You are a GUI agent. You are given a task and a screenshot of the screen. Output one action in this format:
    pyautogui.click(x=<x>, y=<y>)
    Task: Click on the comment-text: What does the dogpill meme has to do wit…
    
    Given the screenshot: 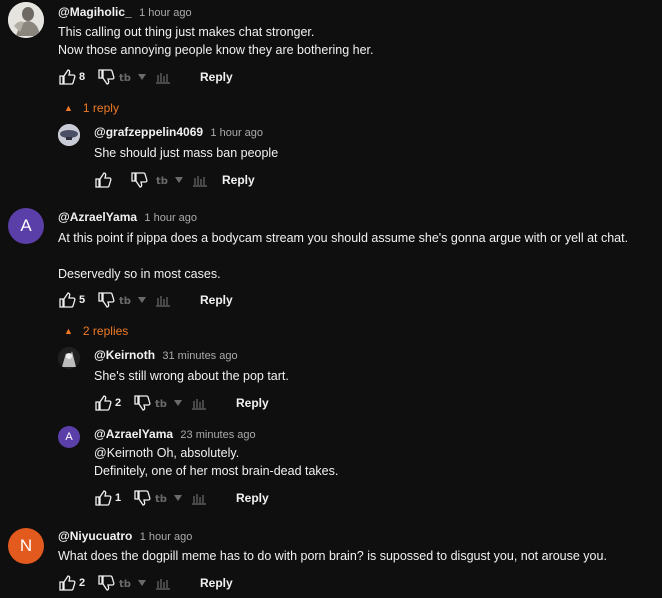 What is the action you would take?
    pyautogui.click(x=332, y=556)
    